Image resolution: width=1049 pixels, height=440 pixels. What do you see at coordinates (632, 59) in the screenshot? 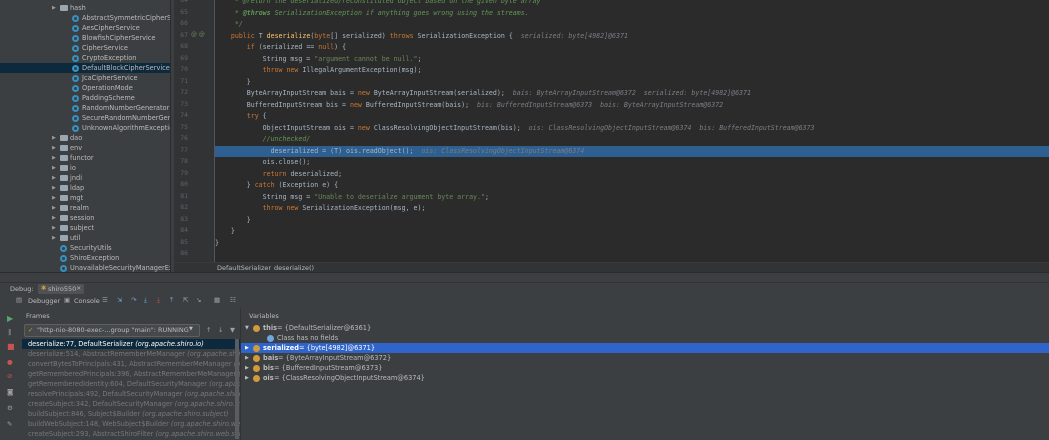
I see `code-line: String msg = "argument cannot be null.";` at bounding box center [632, 59].